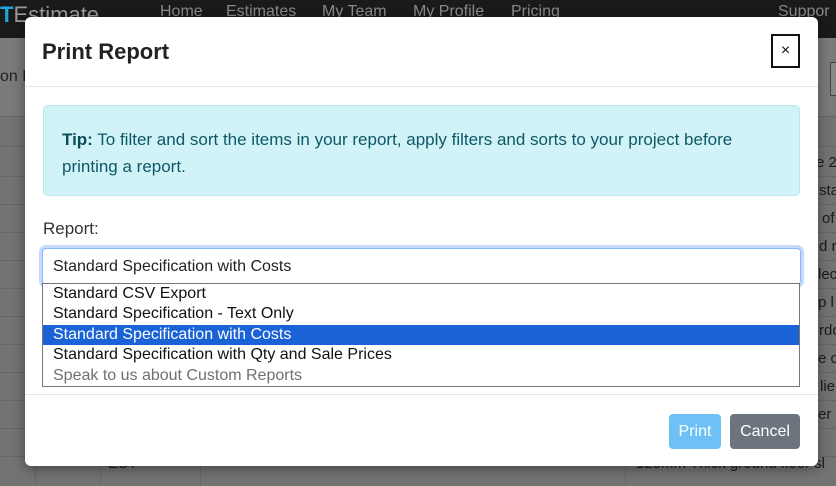 The image size is (836, 486). Describe the element at coordinates (71, 228) in the screenshot. I see `report-label: Report:` at that location.